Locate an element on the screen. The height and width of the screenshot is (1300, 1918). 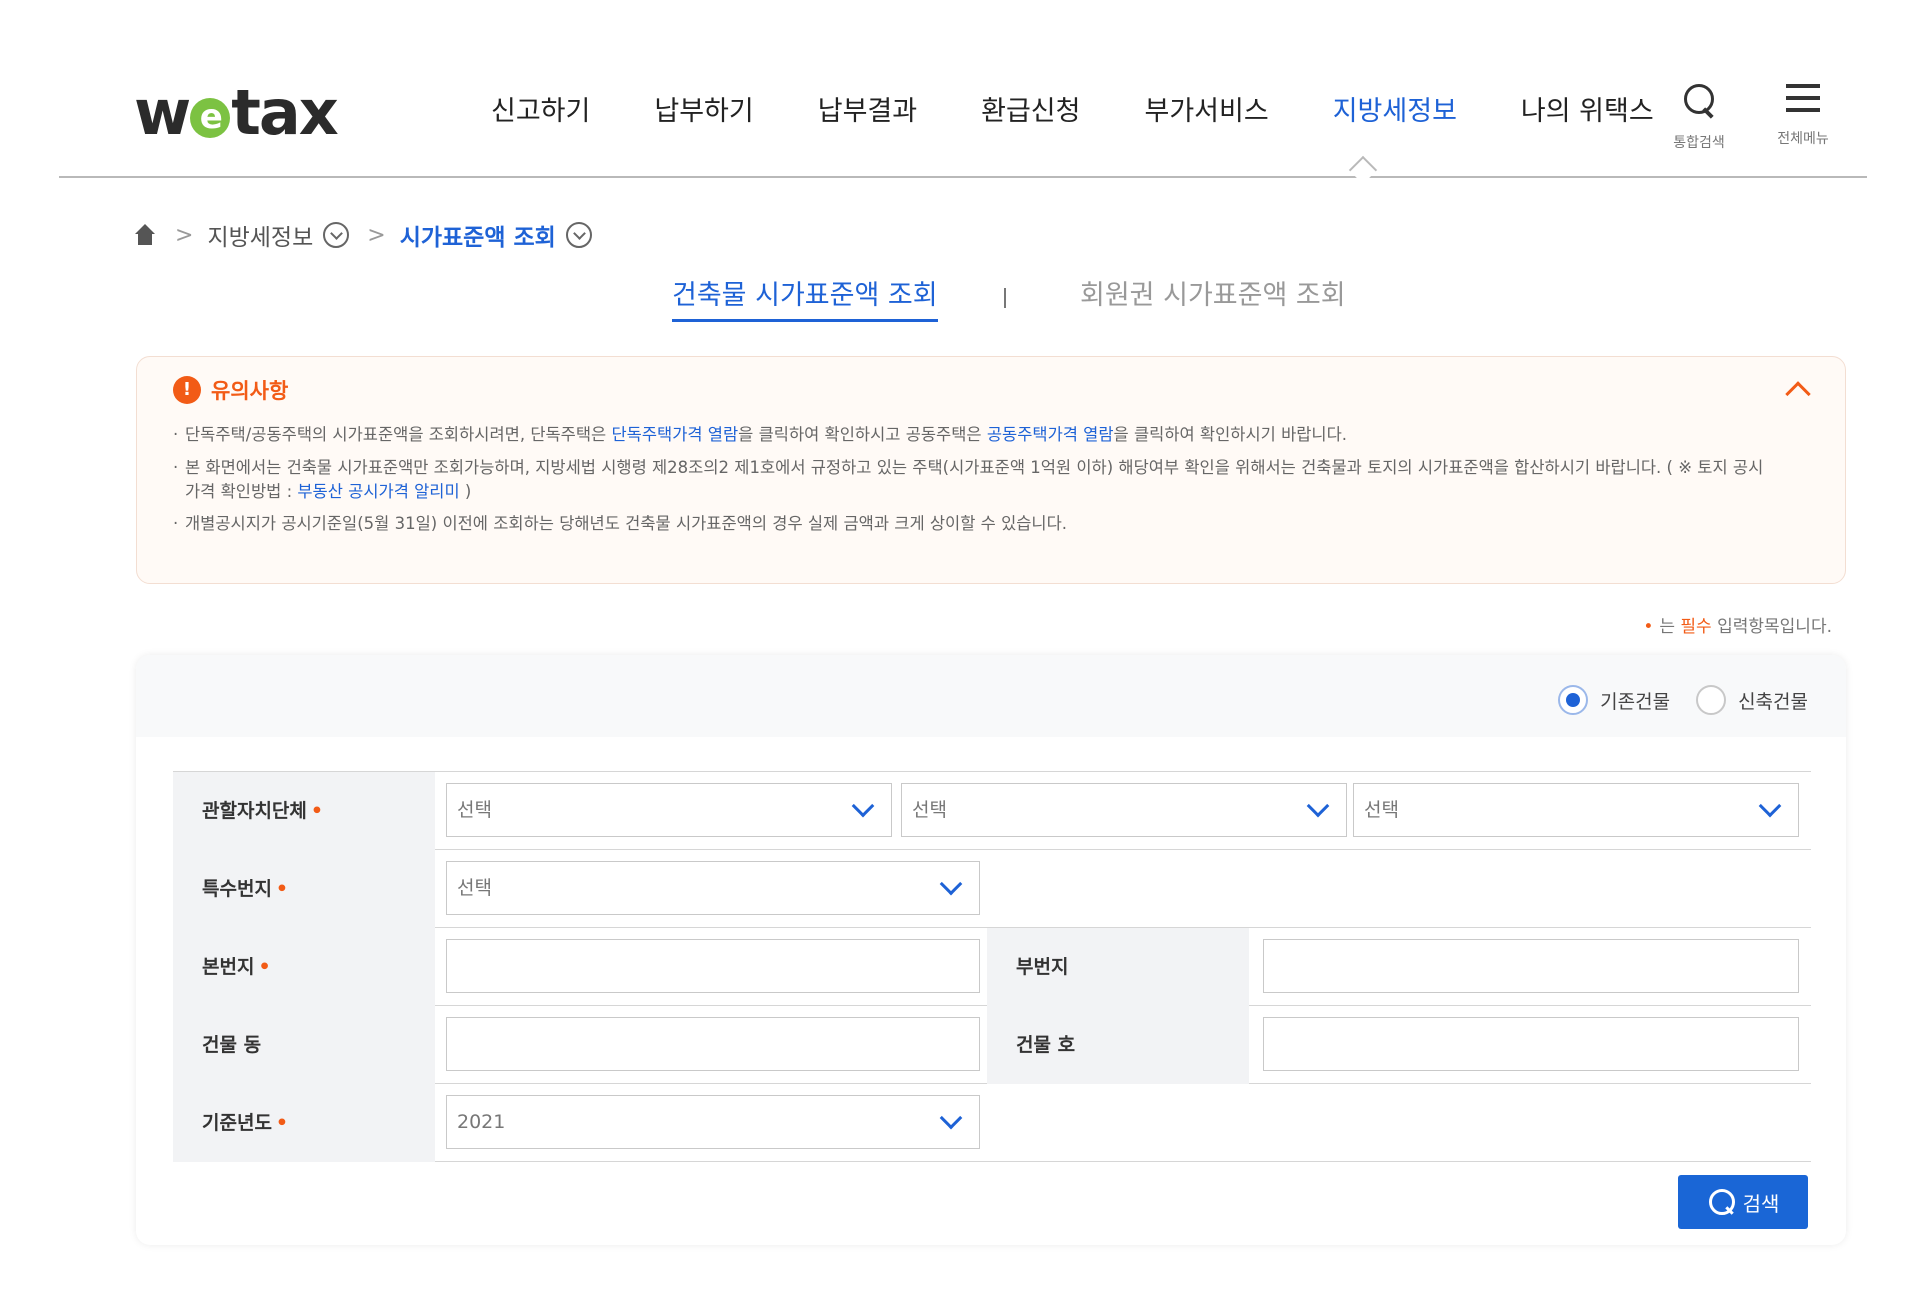
search-button-label: 검색 is located at coordinates (1761, 1203).